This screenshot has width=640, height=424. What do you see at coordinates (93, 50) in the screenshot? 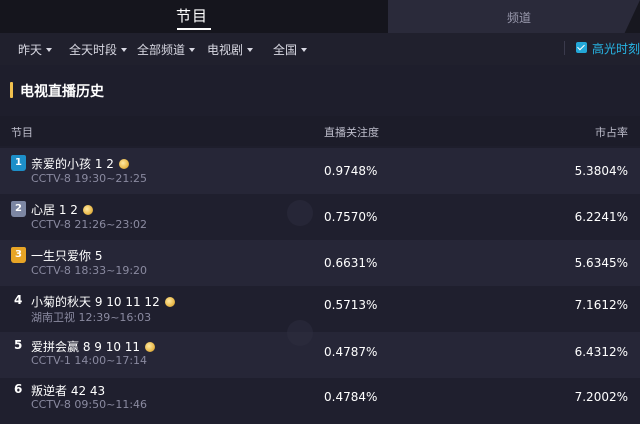
I see `filter-time-label: 全天时段` at bounding box center [93, 50].